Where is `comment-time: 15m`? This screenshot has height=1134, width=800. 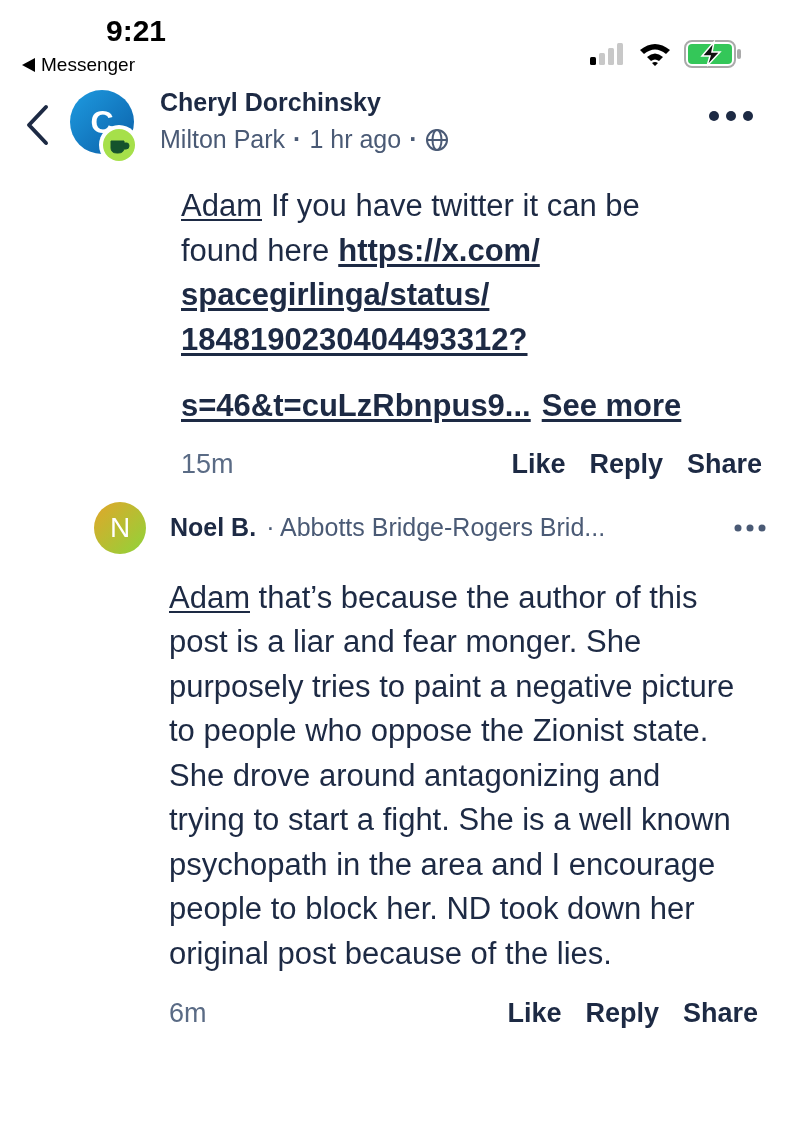 comment-time: 15m is located at coordinates (207, 464).